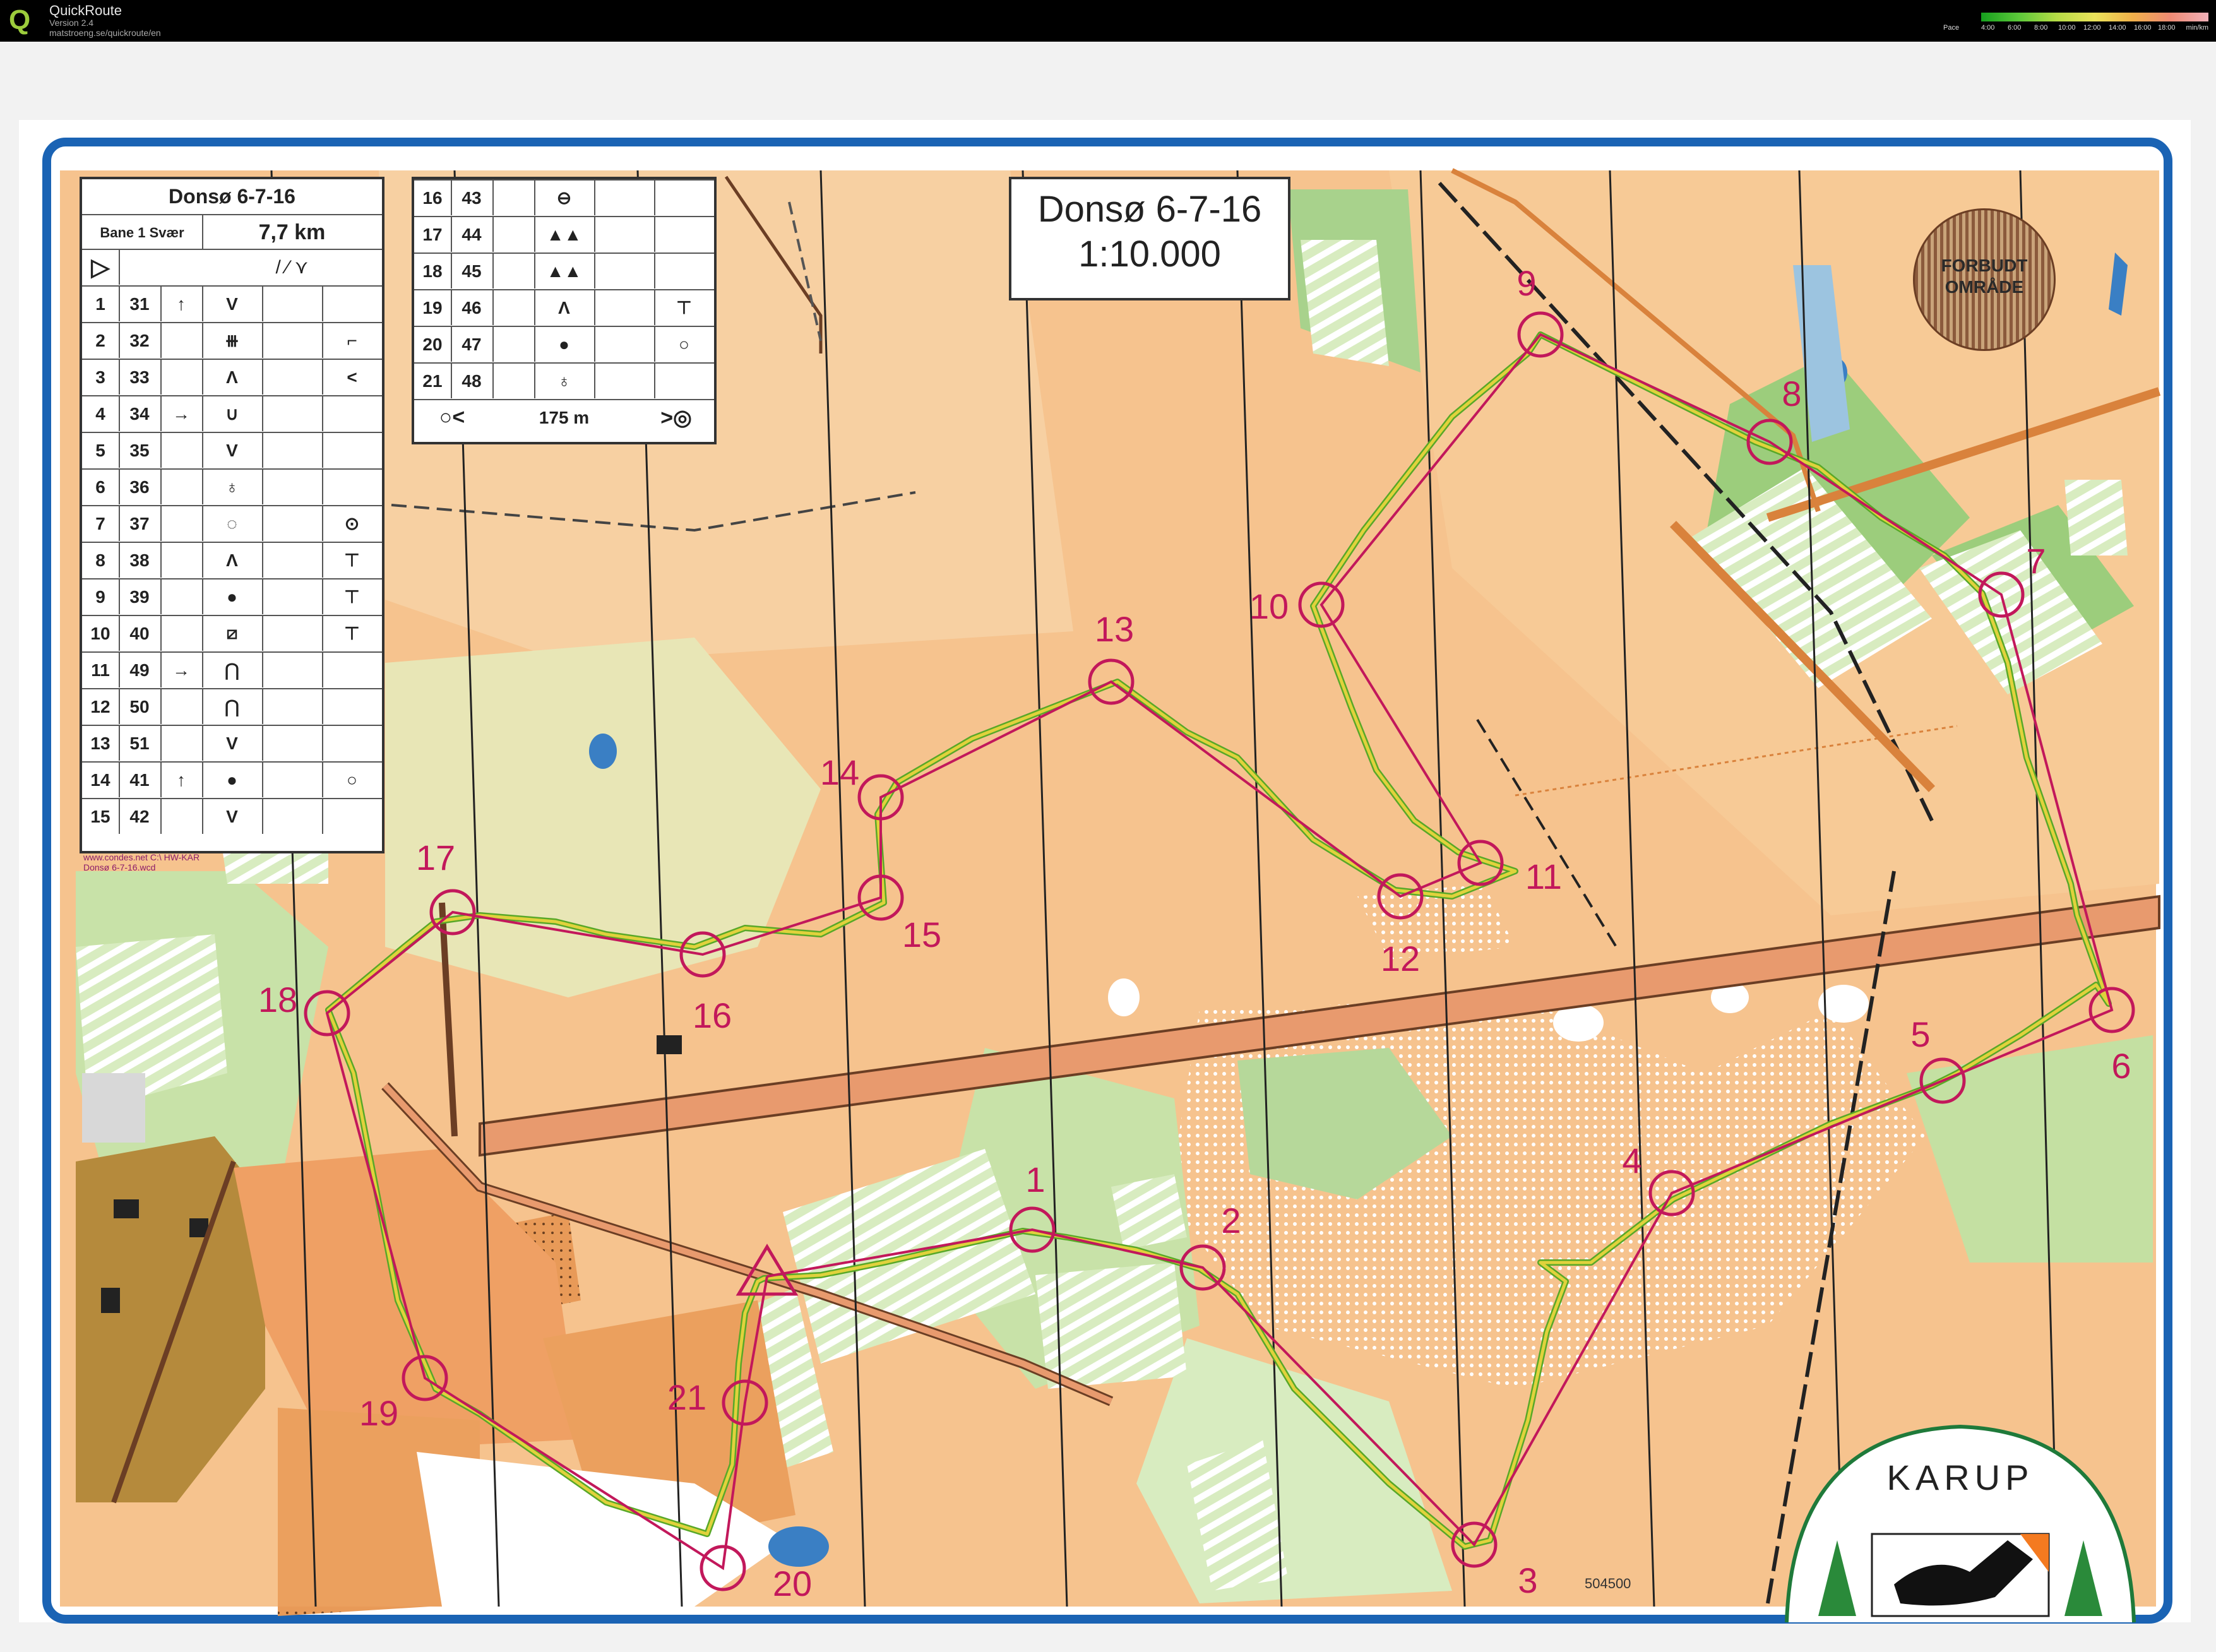 This screenshot has height=1652, width=2216. Describe the element at coordinates (141, 560) in the screenshot. I see `control-code: 38` at that location.